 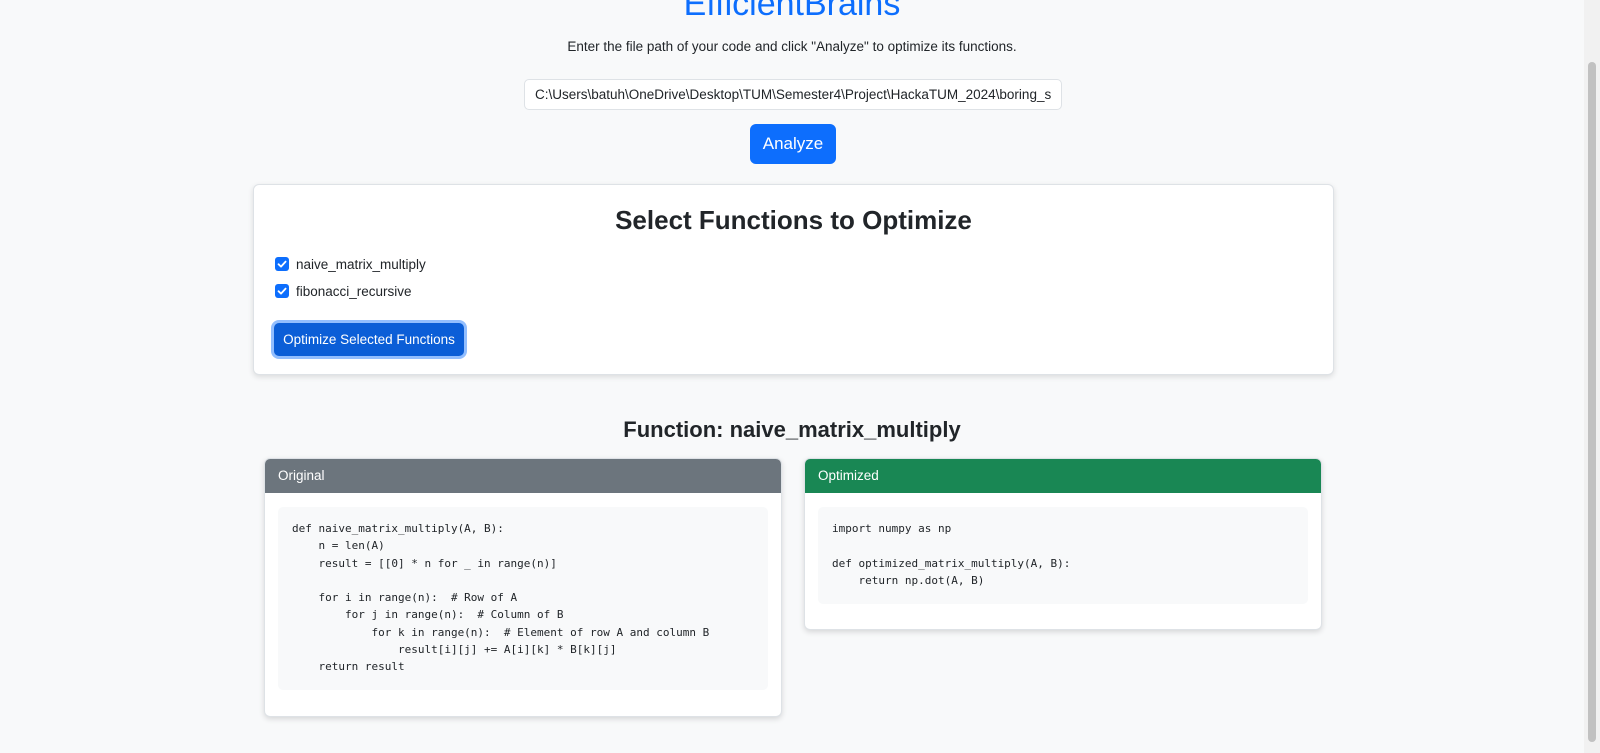 What do you see at coordinates (1592, 402) in the screenshot?
I see `scrollbar-thumb` at bounding box center [1592, 402].